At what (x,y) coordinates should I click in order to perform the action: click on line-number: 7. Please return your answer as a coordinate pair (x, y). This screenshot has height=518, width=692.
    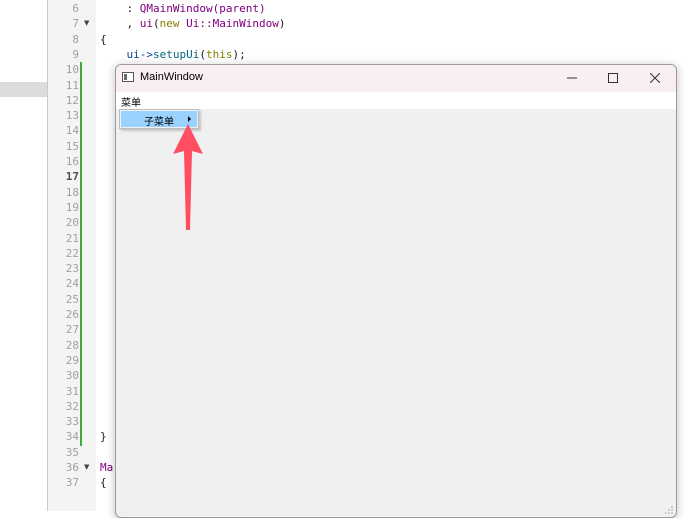
    Looking at the image, I should click on (75, 24).